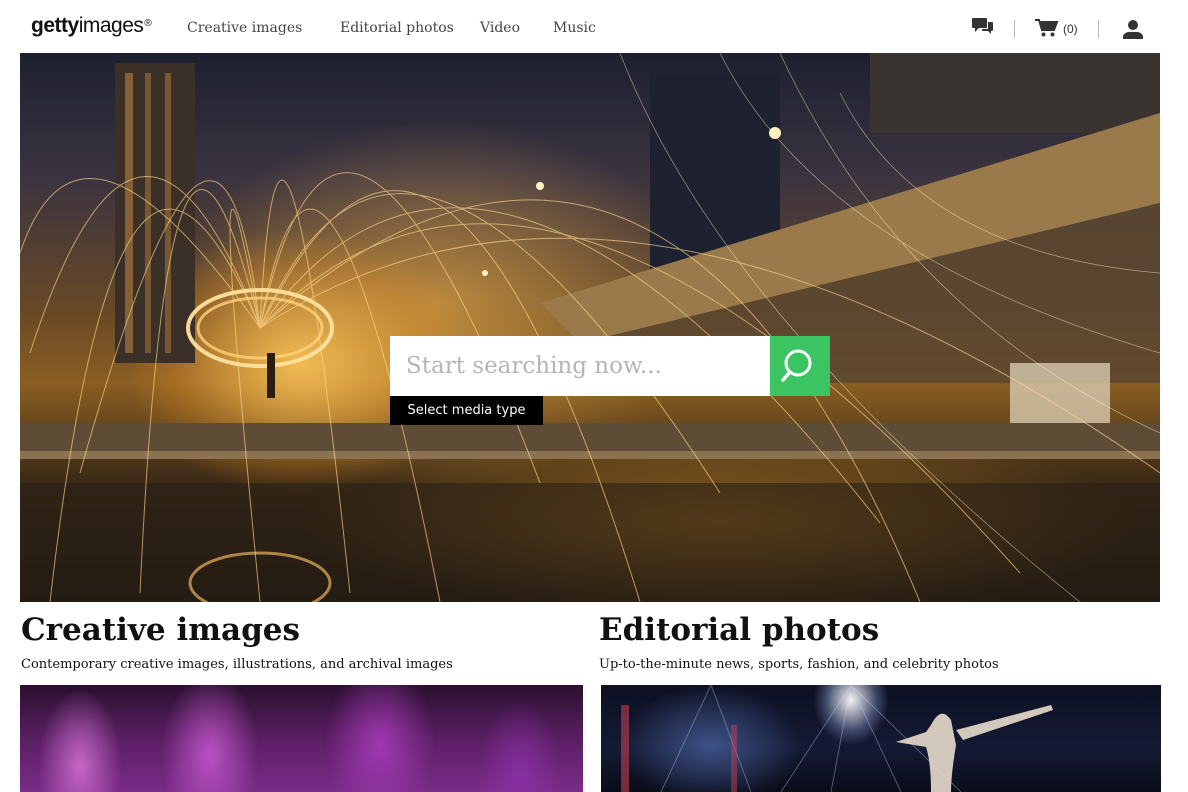 The width and height of the screenshot is (1188, 792). Describe the element at coordinates (55, 25) in the screenshot. I see `logo-text-bold: getty` at that location.